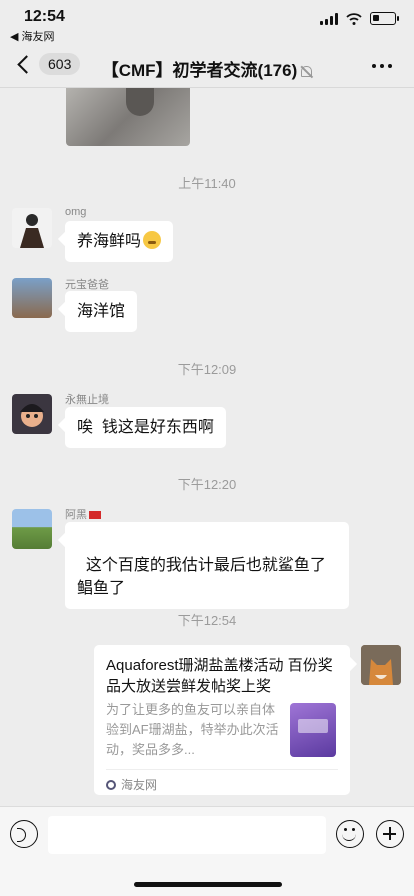 The image size is (414, 896). What do you see at coordinates (207, 620) in the screenshot?
I see `timestamp: 下午12:54` at bounding box center [207, 620].